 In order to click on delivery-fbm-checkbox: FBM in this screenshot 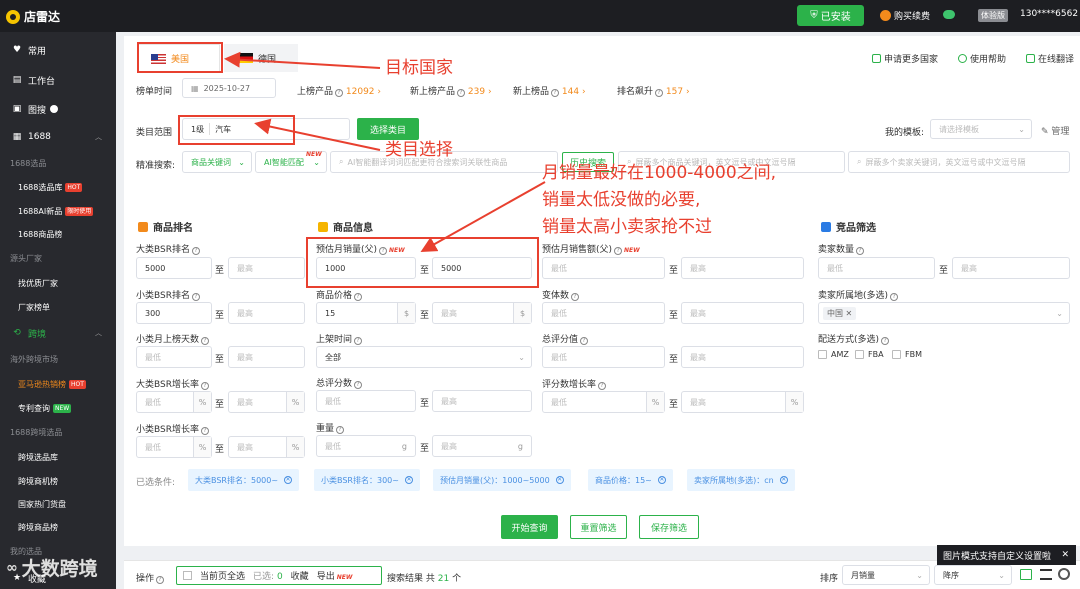, I will do `click(907, 354)`.